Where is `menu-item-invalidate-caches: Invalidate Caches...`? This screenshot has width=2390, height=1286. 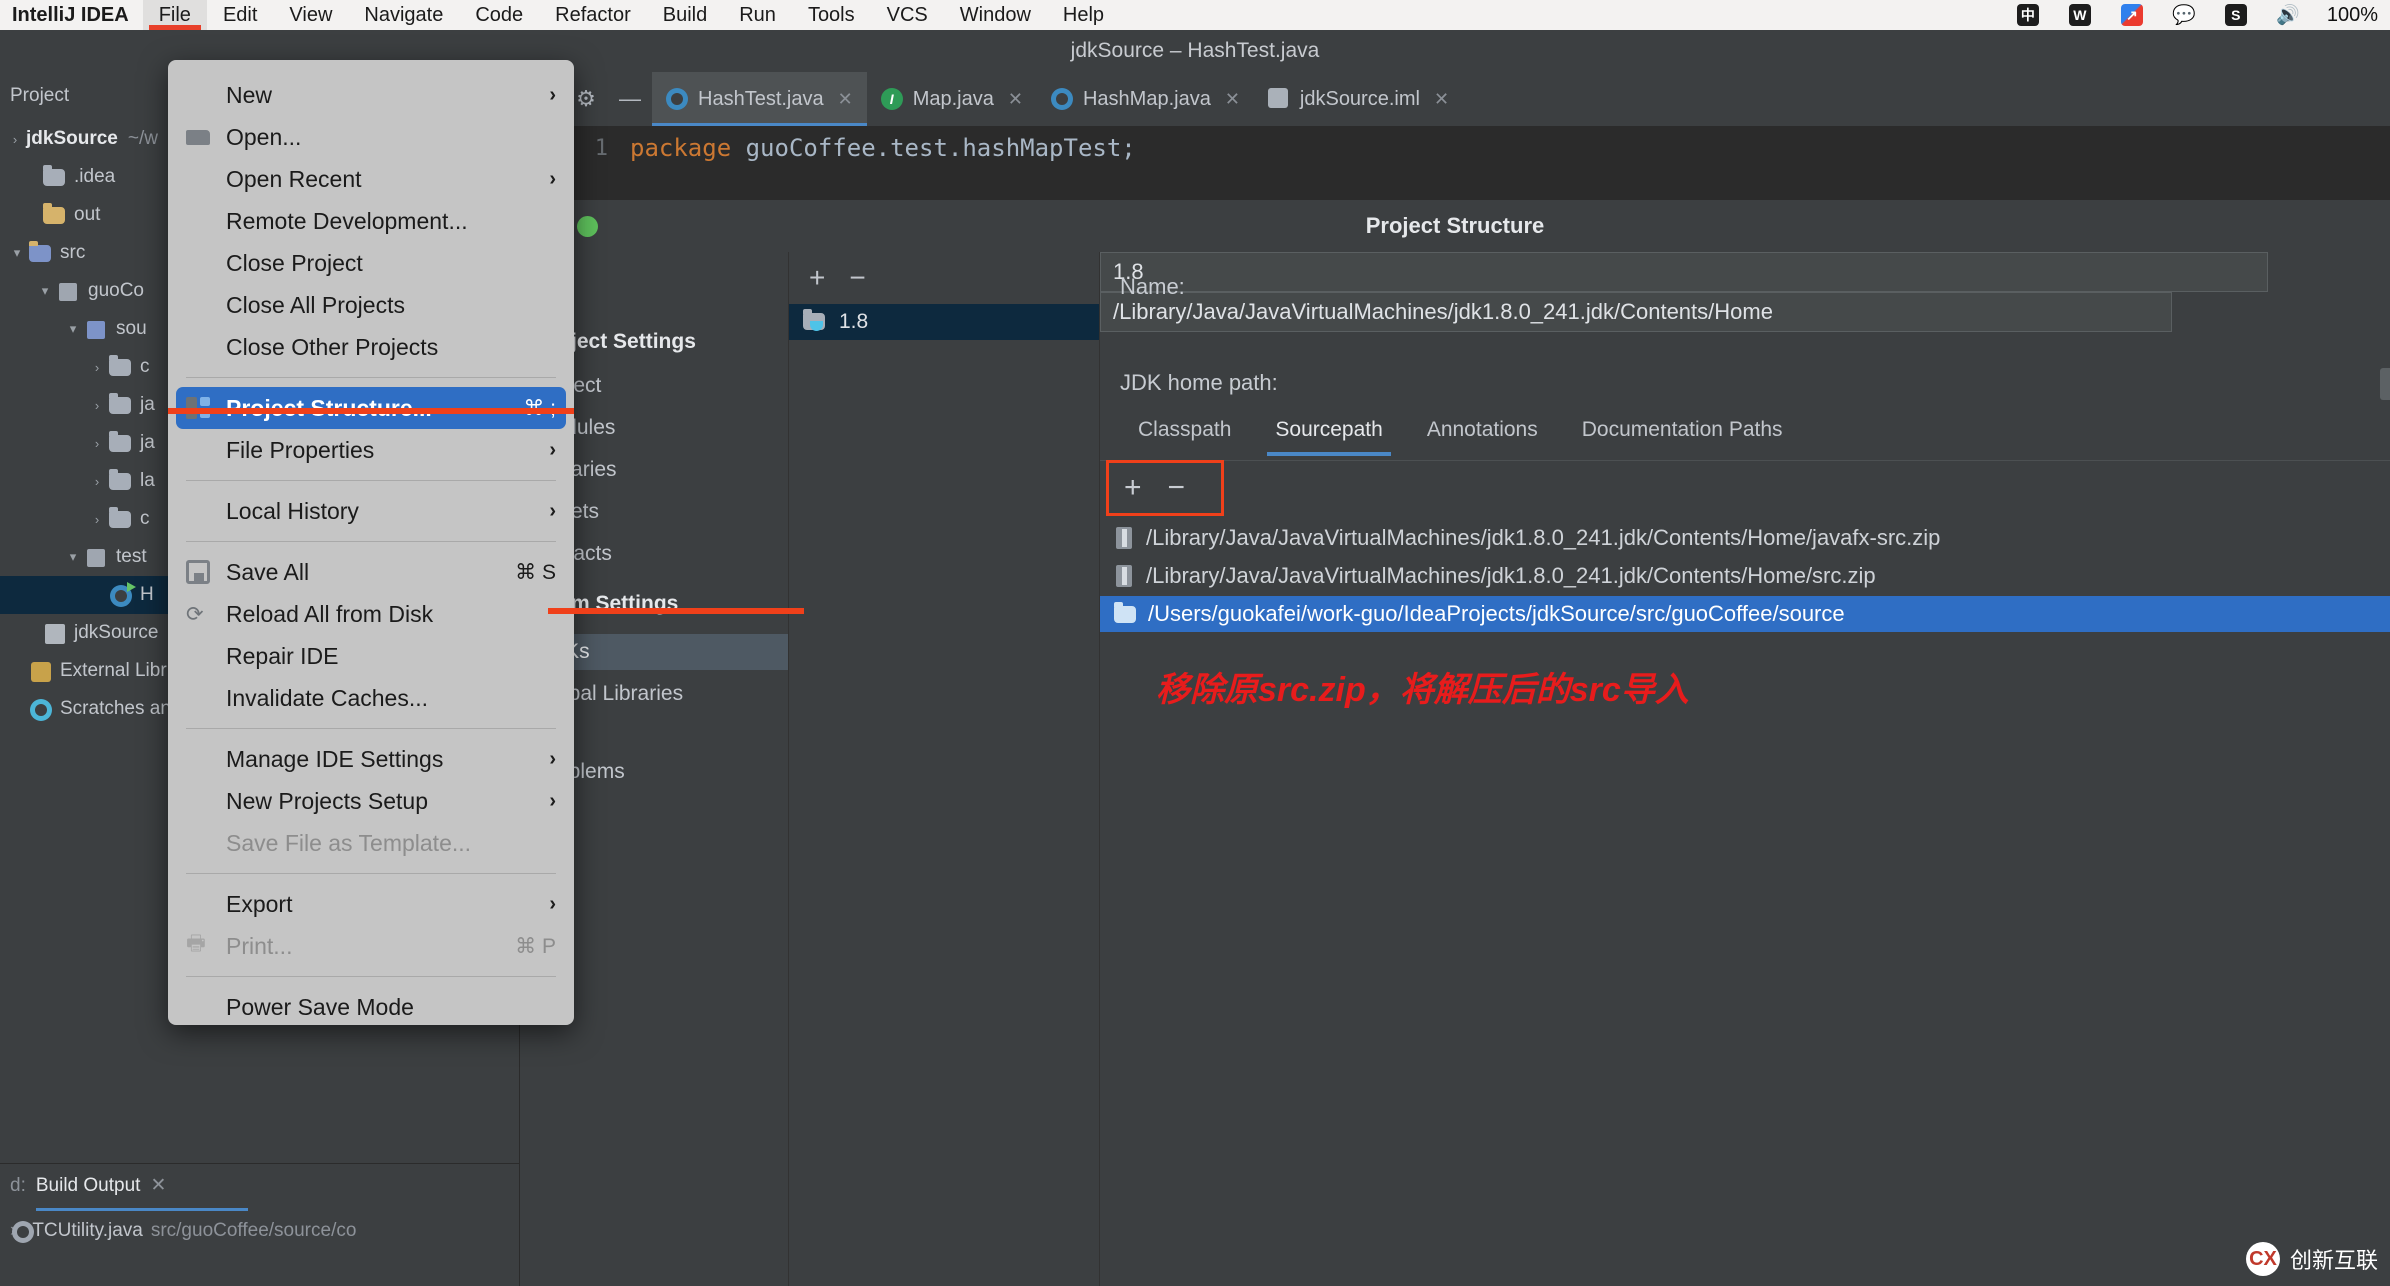
menu-item-invalidate-caches: Invalidate Caches... is located at coordinates (371, 698).